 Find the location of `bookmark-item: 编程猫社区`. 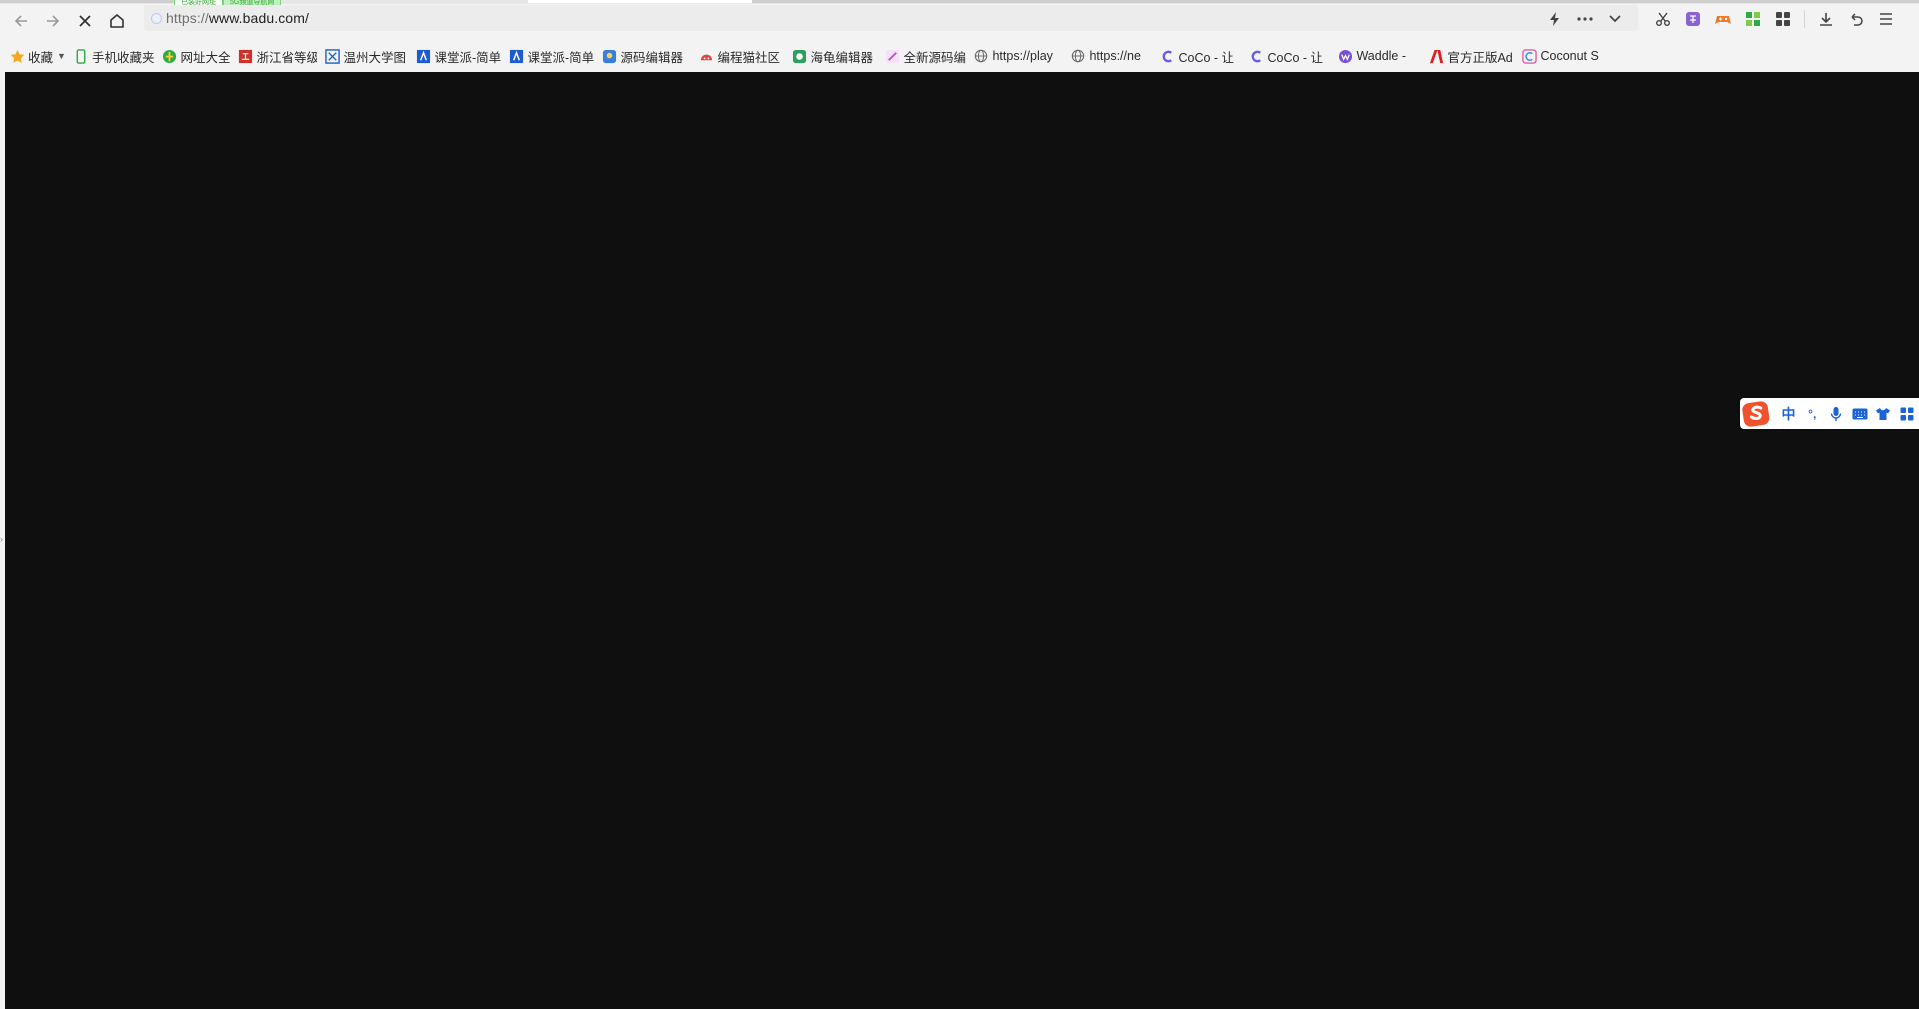

bookmark-item: 编程猫社区 is located at coordinates (741, 56).